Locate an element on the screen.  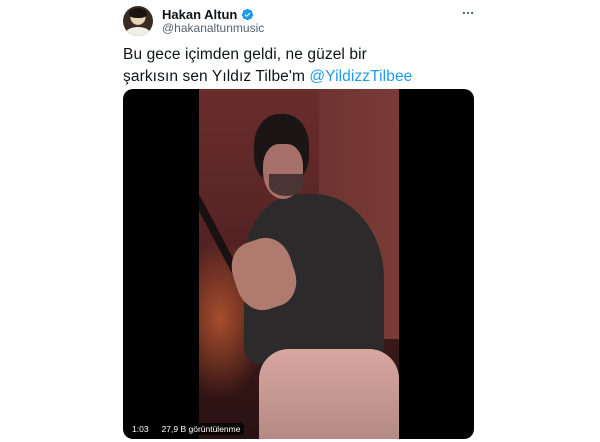
video-overlay: 1:03 27,9 B görüntülenme is located at coordinates (186, 429).